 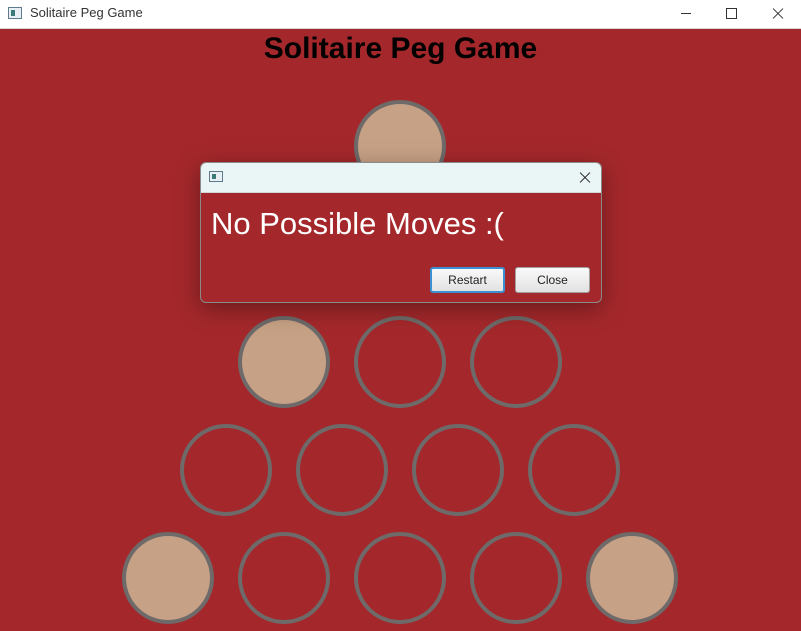 I want to click on dialog-app-icon, so click(x=216, y=176).